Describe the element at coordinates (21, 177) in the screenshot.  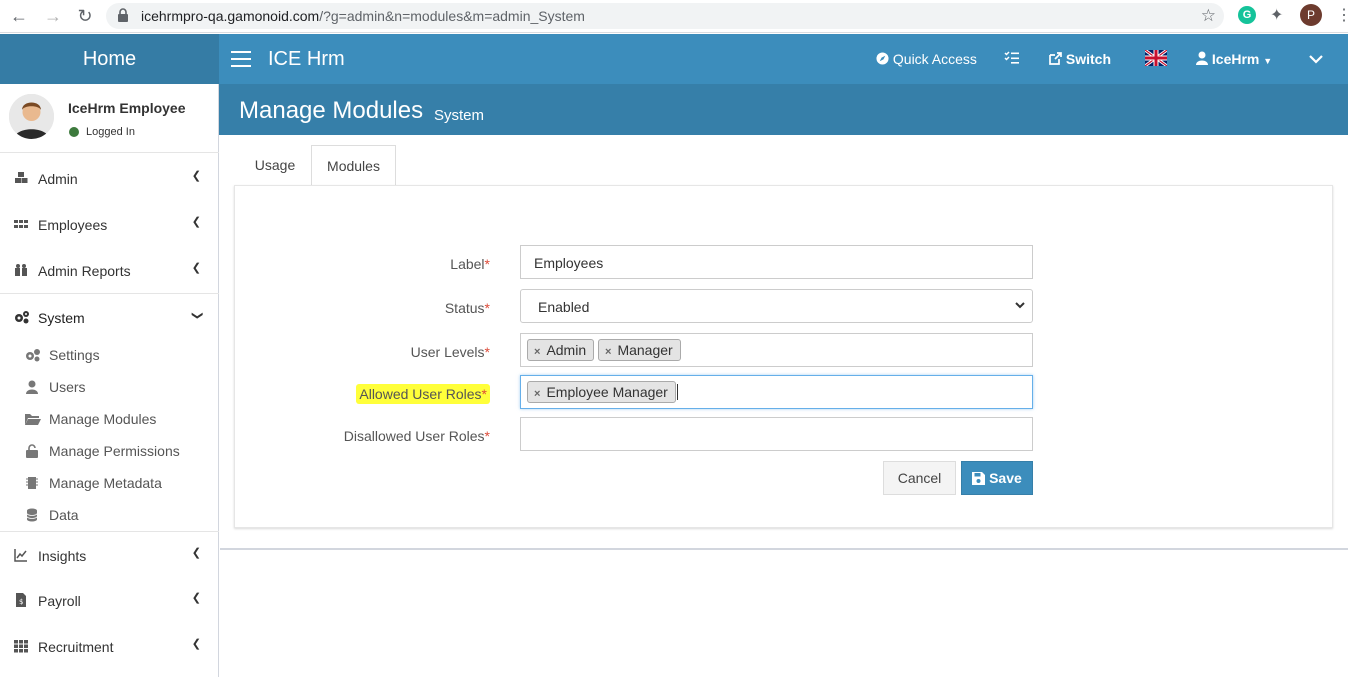
I see `cubes-icon` at that location.